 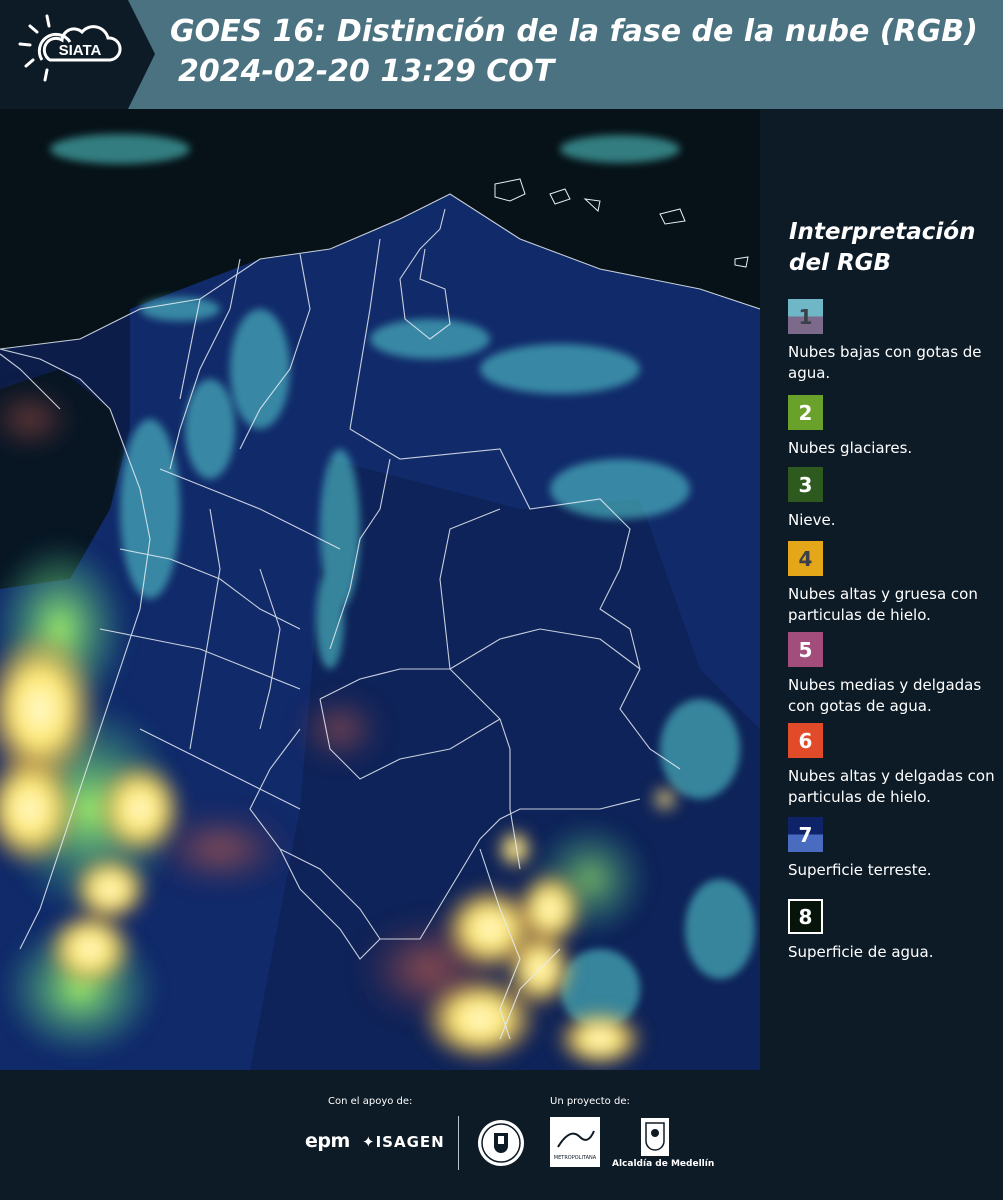 I want to click on legend-label: Nubes bajas con gotas de agua., so click(x=885, y=362).